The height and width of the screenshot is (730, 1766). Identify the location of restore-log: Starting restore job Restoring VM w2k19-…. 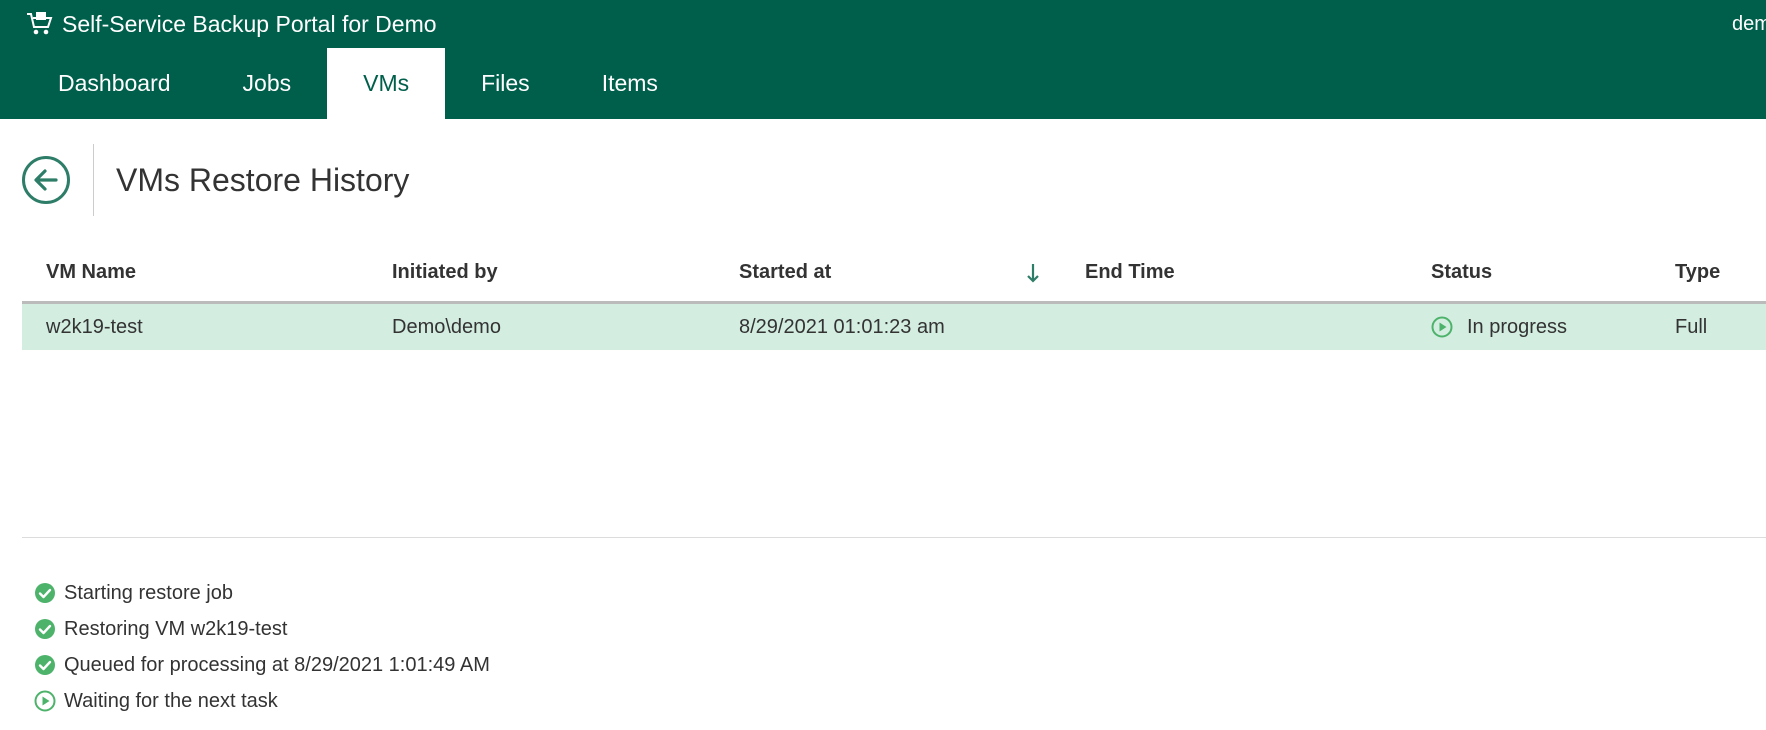
(262, 647).